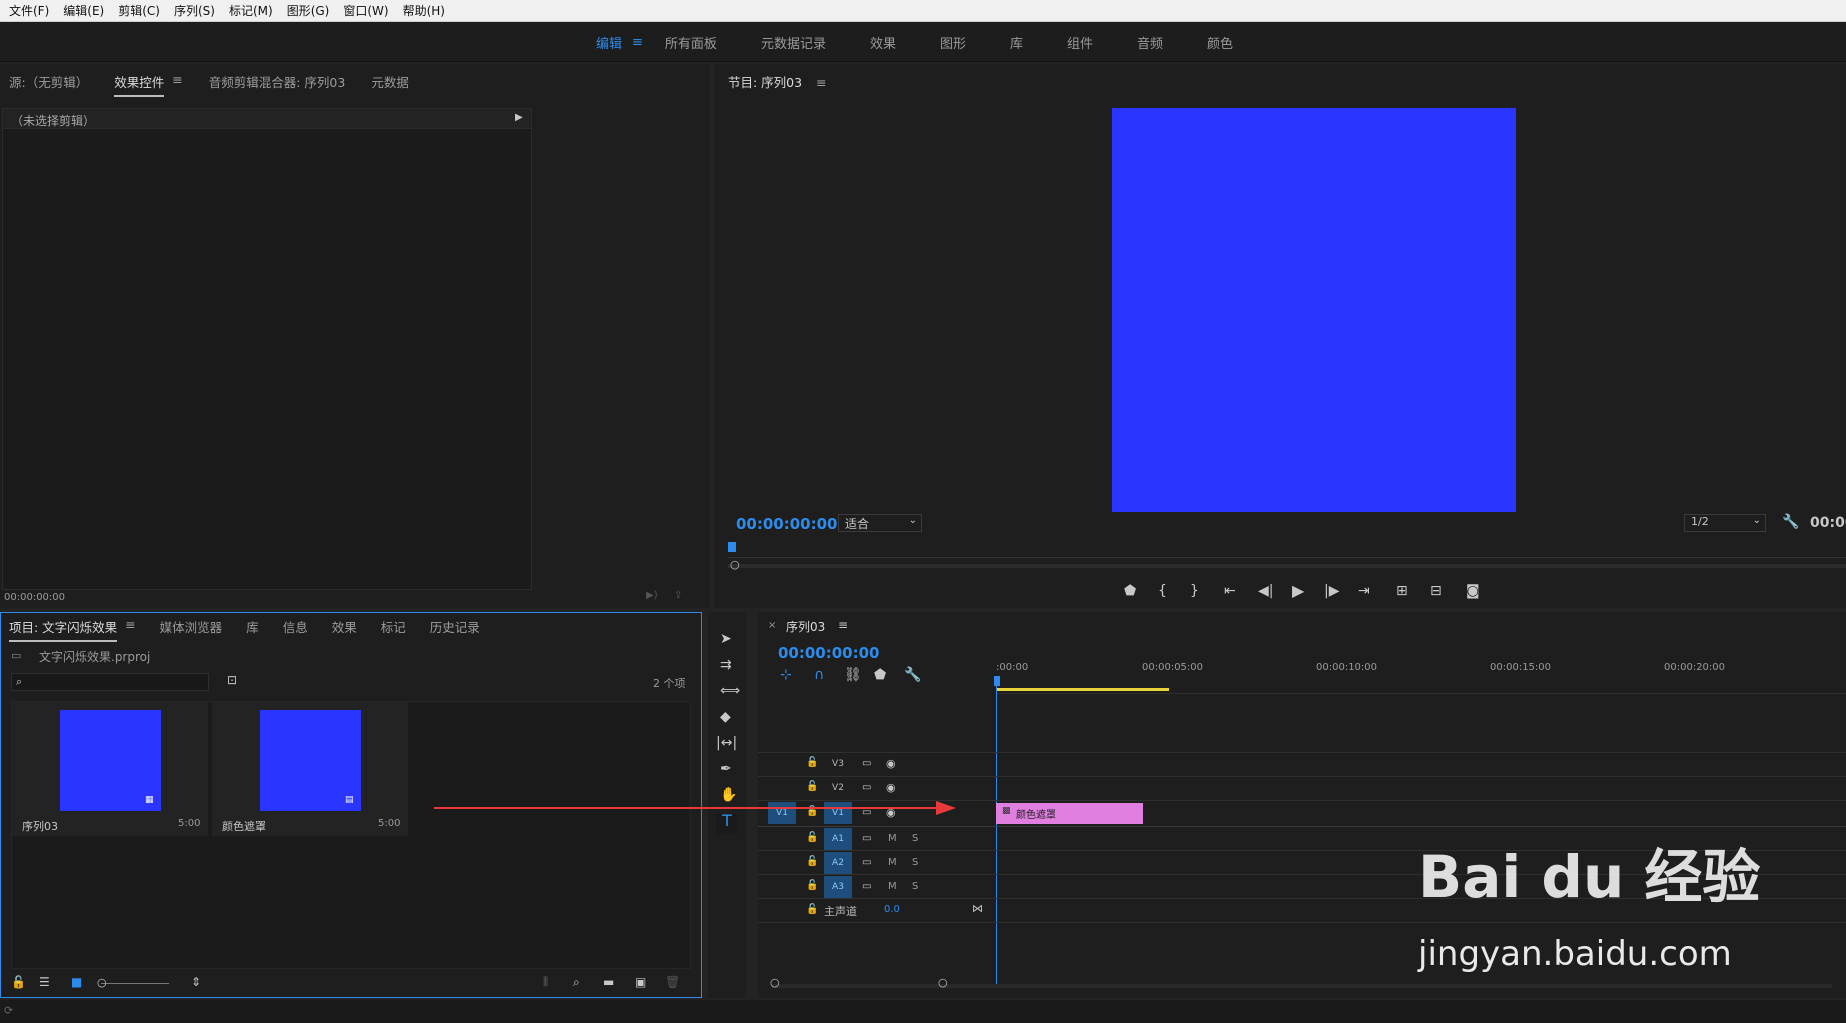 Image resolution: width=1846 pixels, height=1023 pixels. I want to click on tab-media-browser: 媒体浏览器, so click(191, 629).